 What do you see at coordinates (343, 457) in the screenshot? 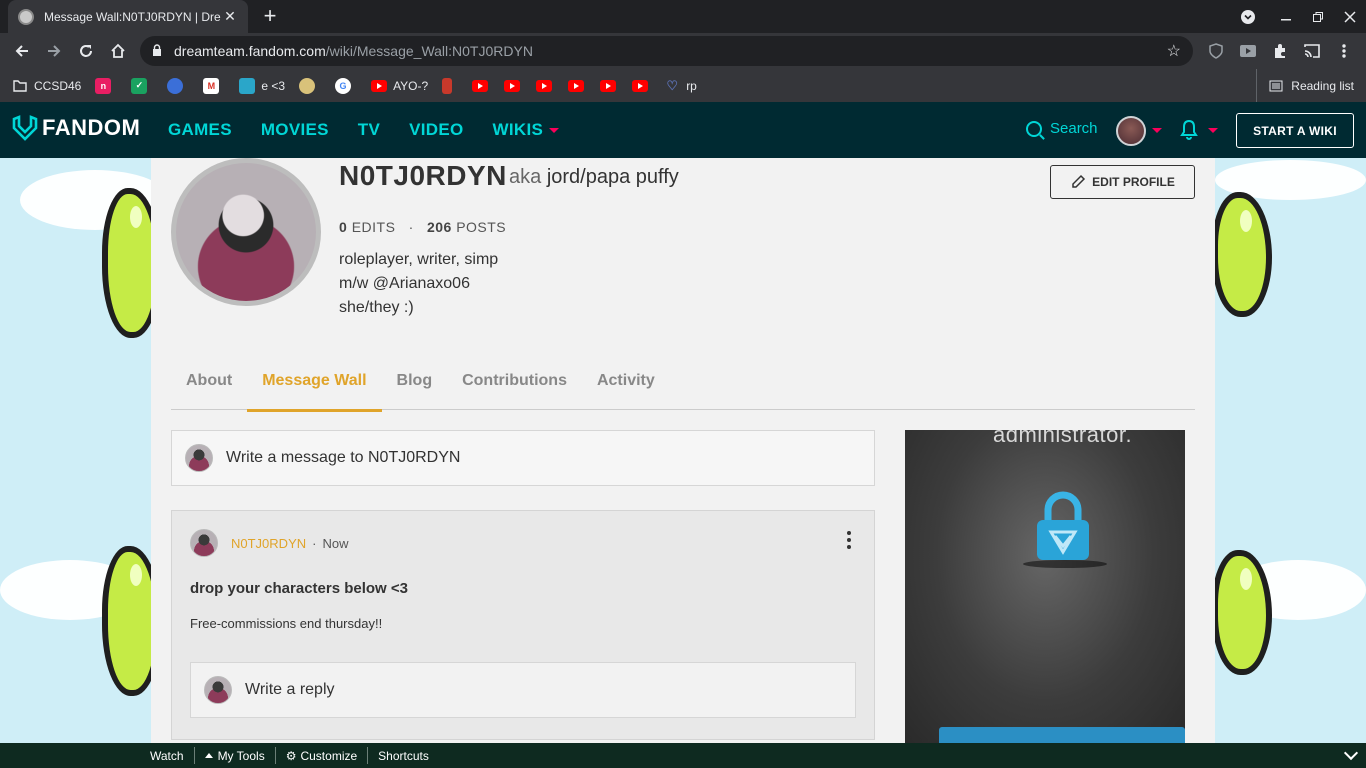
I see `composer-placeholder: Write a message to N0TJ0RDYN` at bounding box center [343, 457].